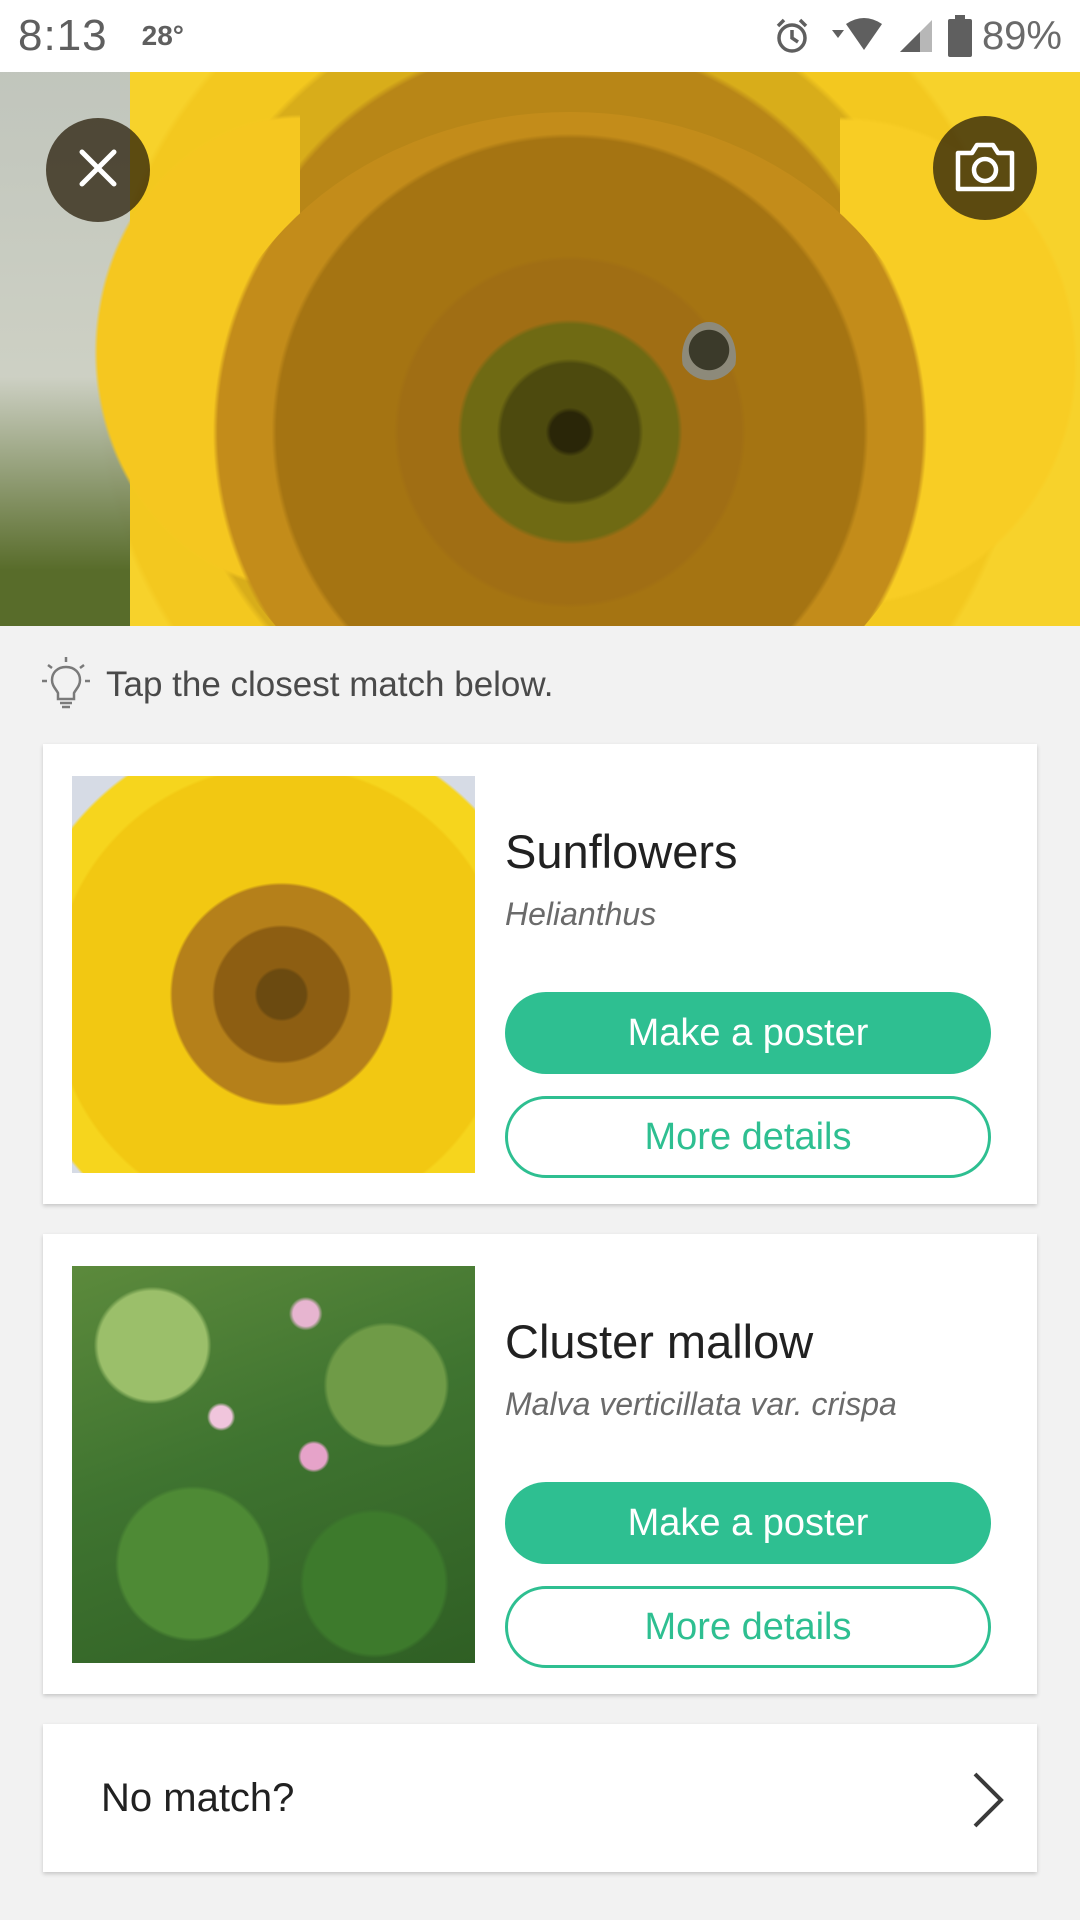 The width and height of the screenshot is (1080, 1920). What do you see at coordinates (198, 1797) in the screenshot?
I see `no-match-label: No match?` at bounding box center [198, 1797].